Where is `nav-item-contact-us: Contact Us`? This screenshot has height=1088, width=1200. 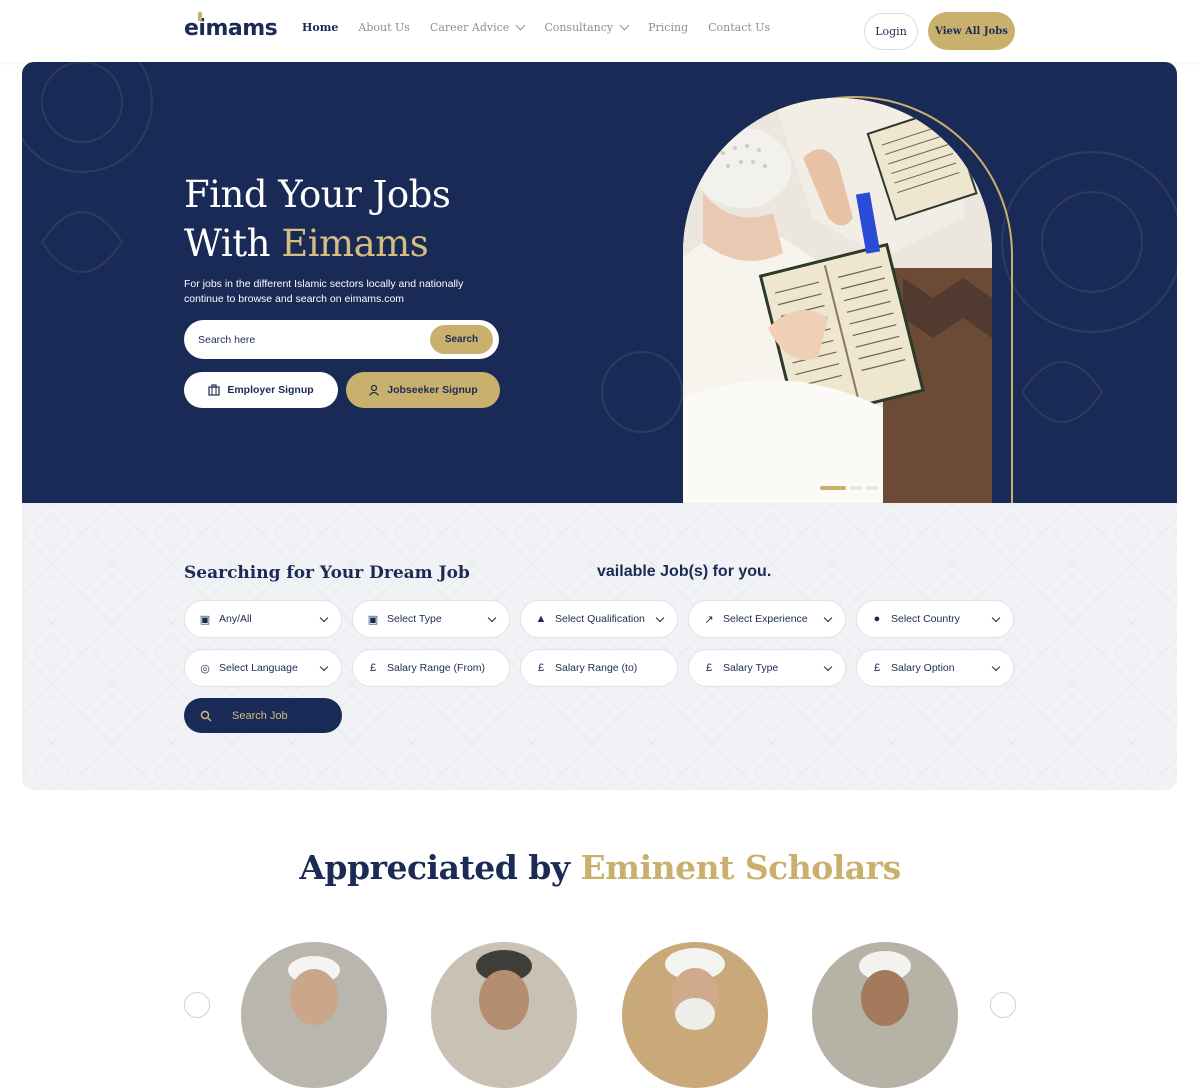
nav-item-contact-us: Contact Us is located at coordinates (739, 27).